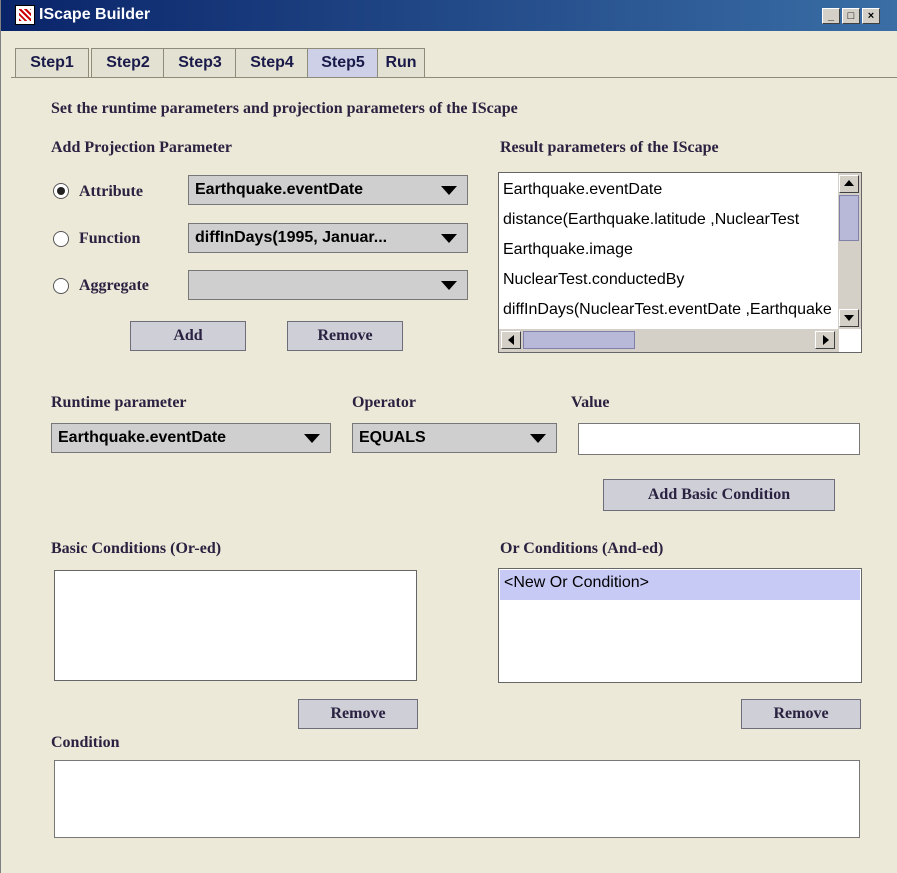  I want to click on vertical-scrollbar, so click(849, 251).